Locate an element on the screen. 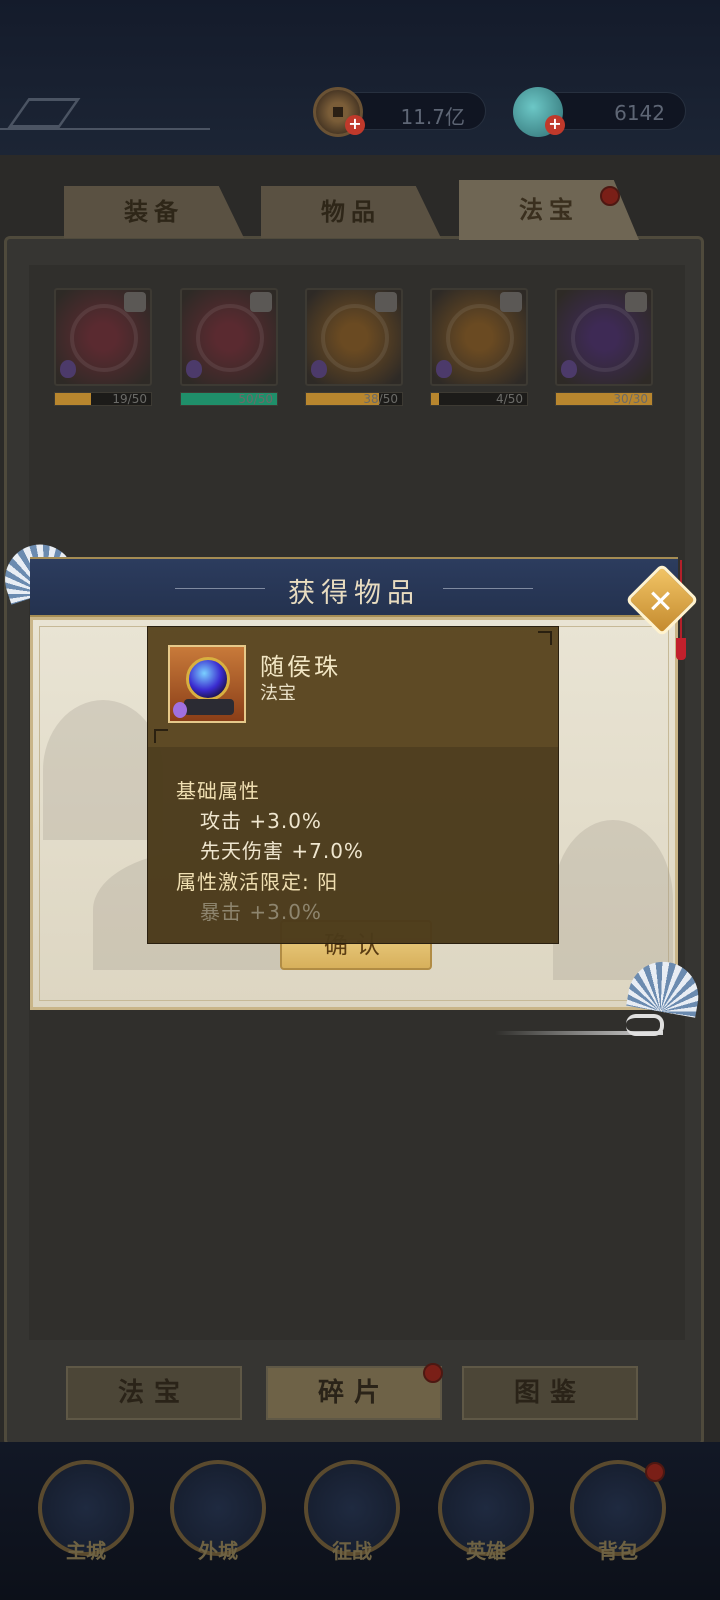 Image resolution: width=720 pixels, height=1600 pixels. progress-text: 30/30 is located at coordinates (630, 399).